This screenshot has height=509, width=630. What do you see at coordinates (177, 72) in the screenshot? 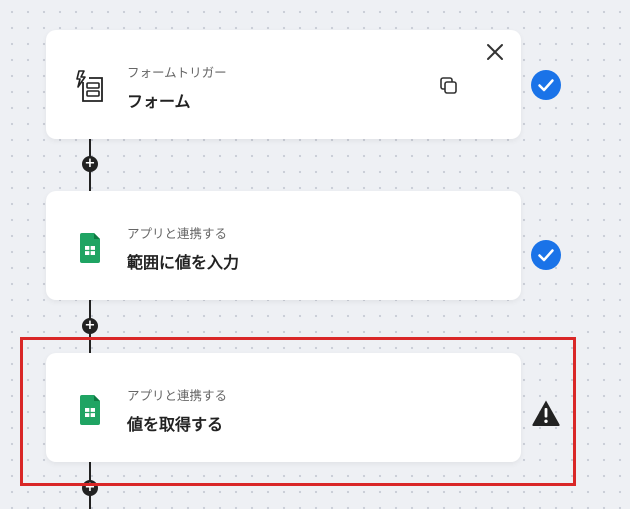
I see `step-subtitle: フォームトリガー` at bounding box center [177, 72].